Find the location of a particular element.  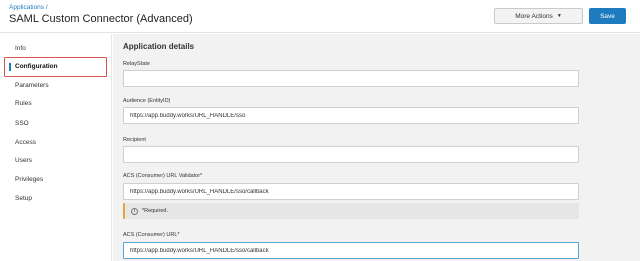

relay-state-input is located at coordinates (351, 78).